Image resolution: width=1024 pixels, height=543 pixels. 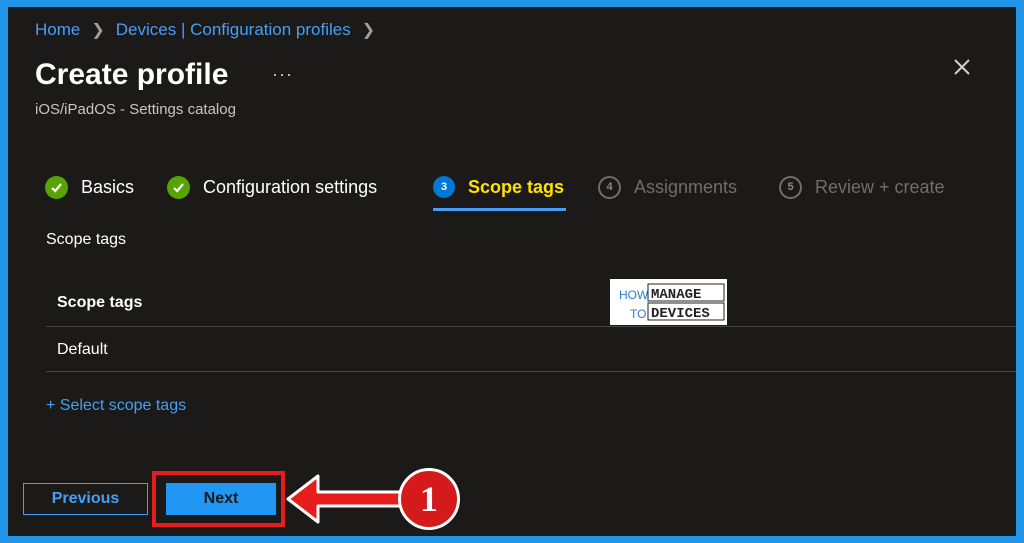 What do you see at coordinates (135, 109) in the screenshot?
I see `page-subtitle: iOS/iPadOS - Settings catalog` at bounding box center [135, 109].